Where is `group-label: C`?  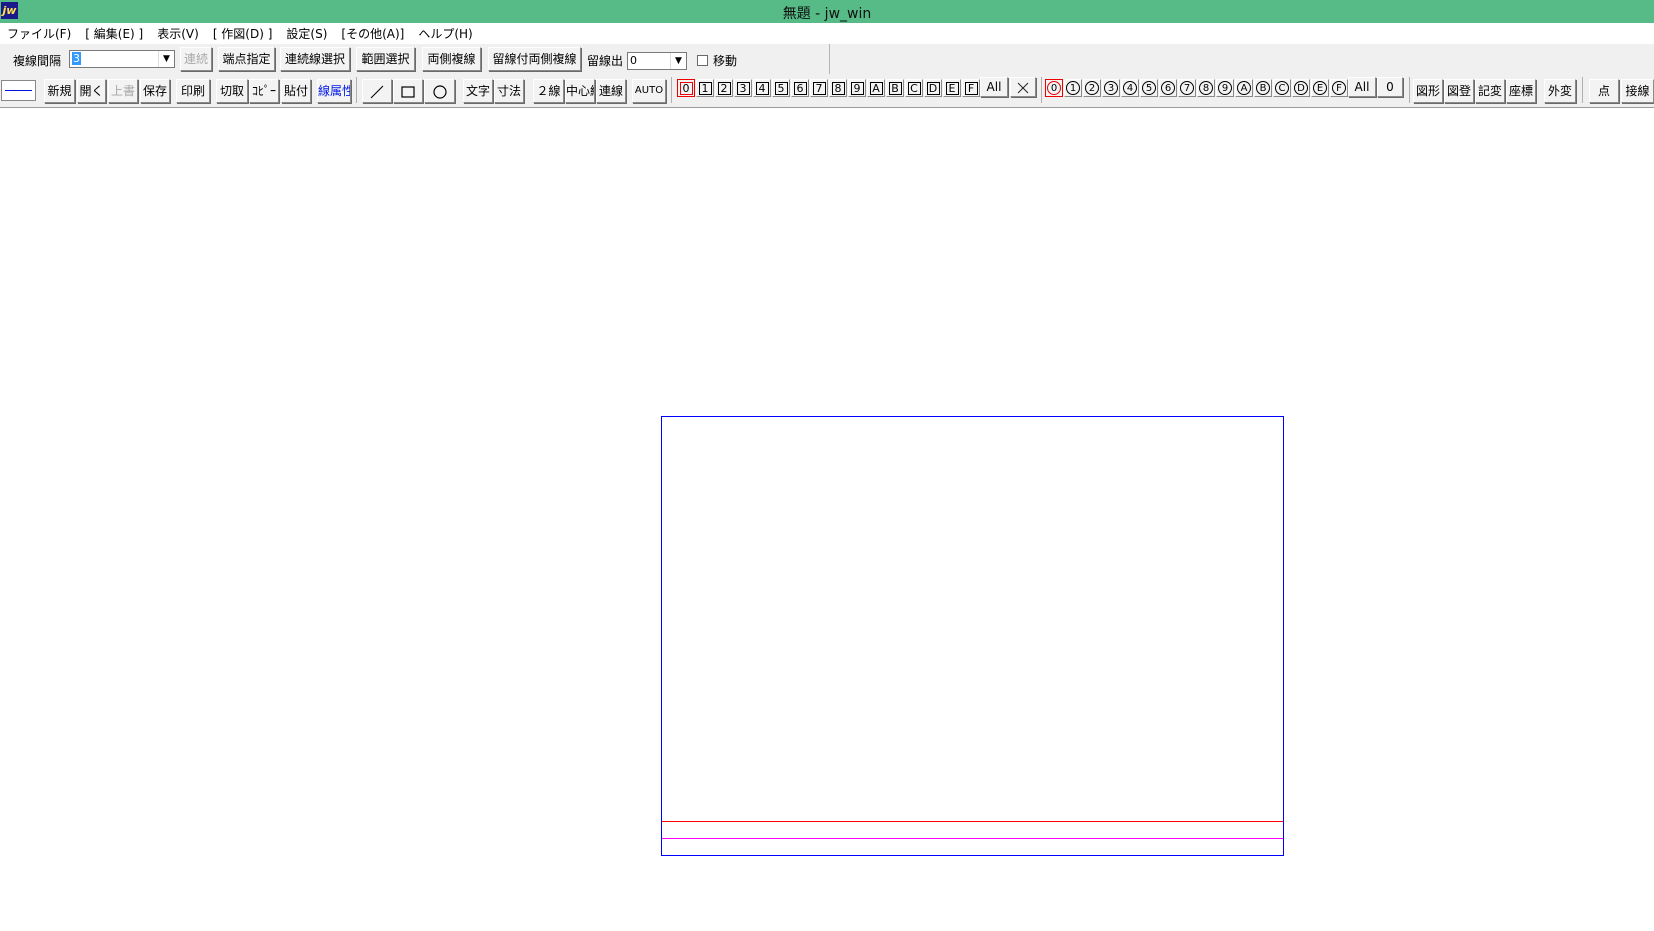
group-label: C is located at coordinates (1282, 88).